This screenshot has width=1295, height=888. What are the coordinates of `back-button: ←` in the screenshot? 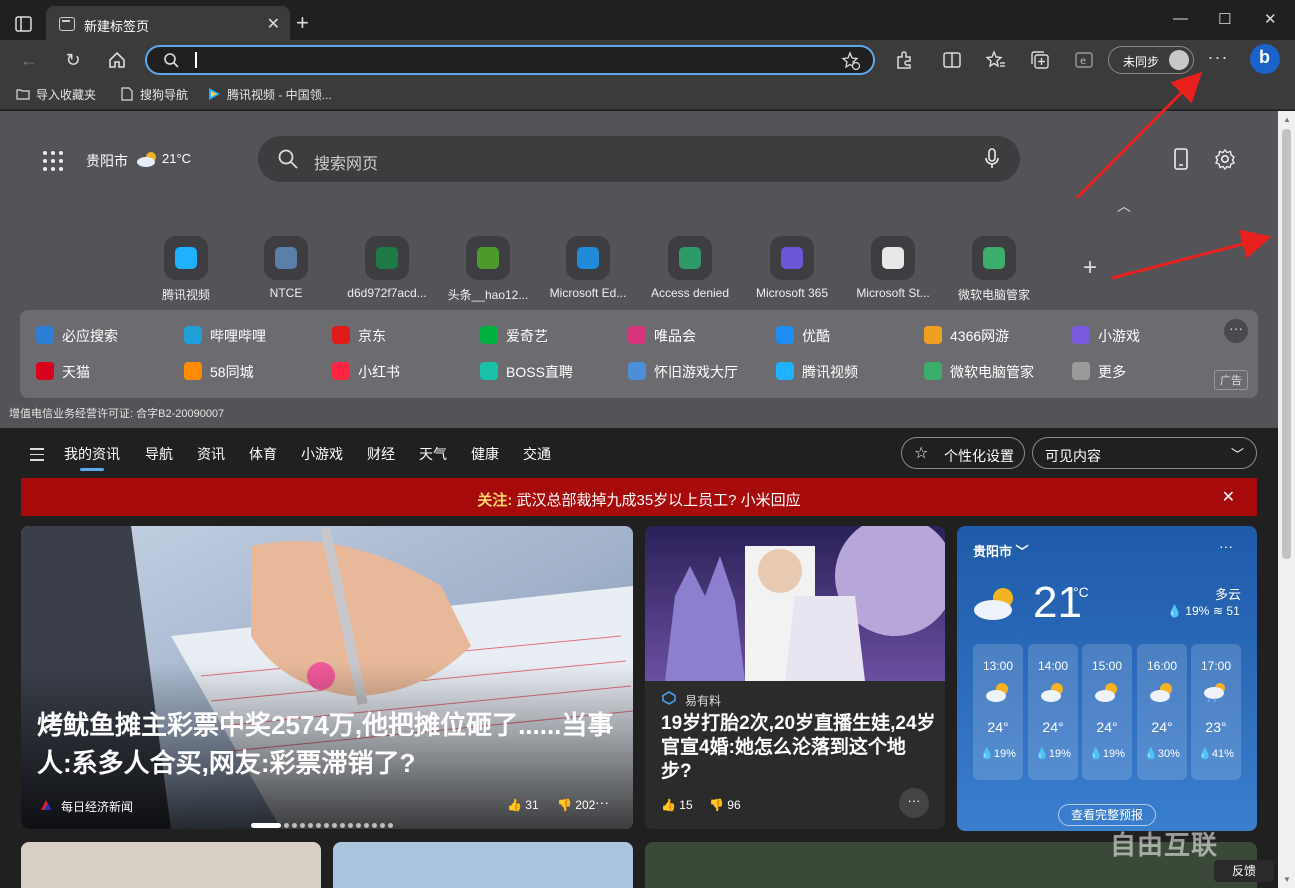 It's located at (29, 60).